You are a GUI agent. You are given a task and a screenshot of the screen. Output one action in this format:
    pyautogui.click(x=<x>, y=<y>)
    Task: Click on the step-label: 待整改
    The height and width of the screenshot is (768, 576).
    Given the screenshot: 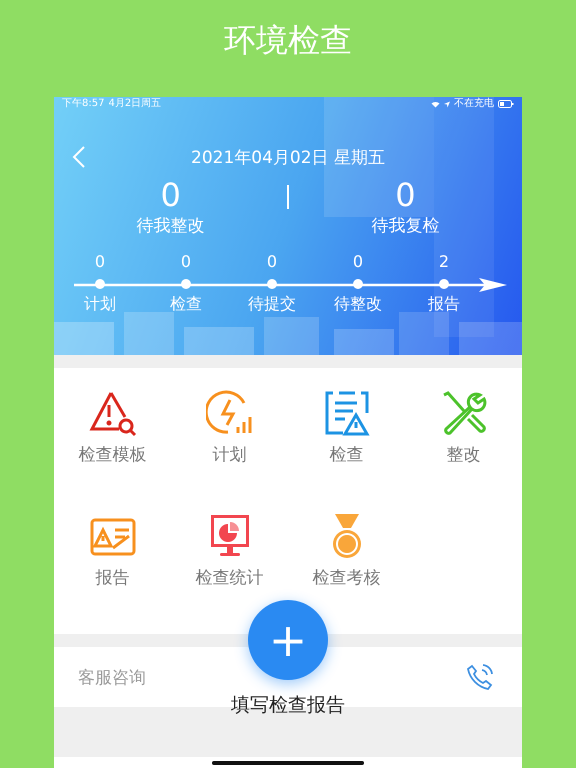 What is the action you would take?
    pyautogui.click(x=358, y=304)
    